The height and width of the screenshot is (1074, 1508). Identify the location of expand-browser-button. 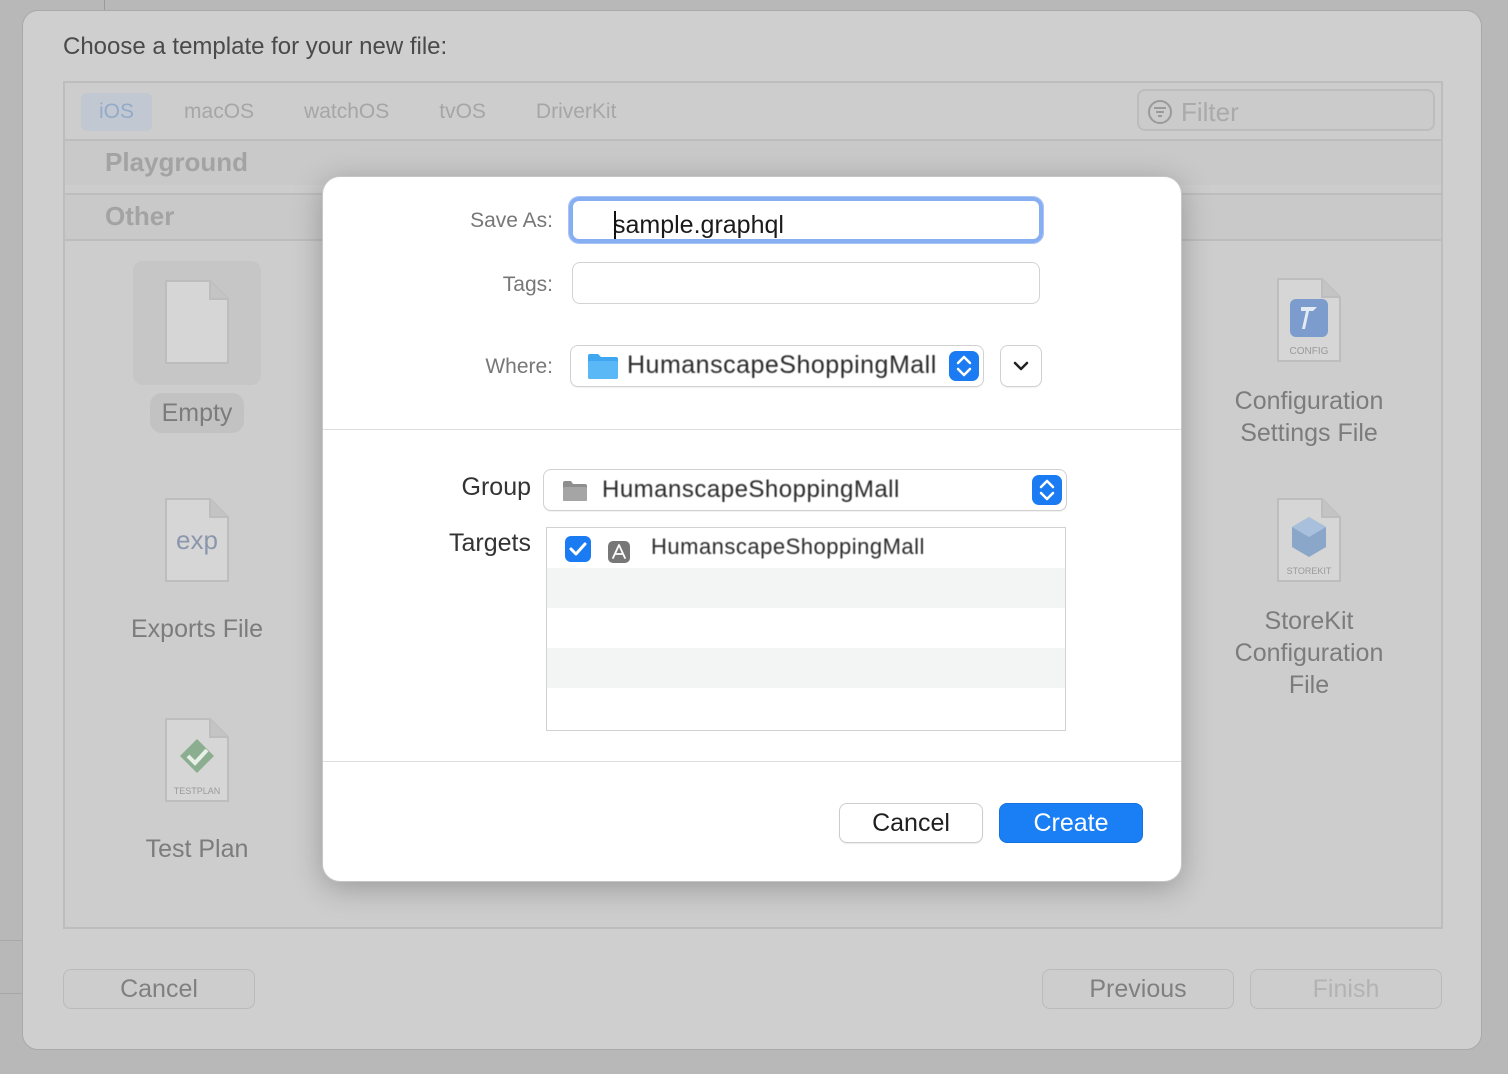
(1021, 366).